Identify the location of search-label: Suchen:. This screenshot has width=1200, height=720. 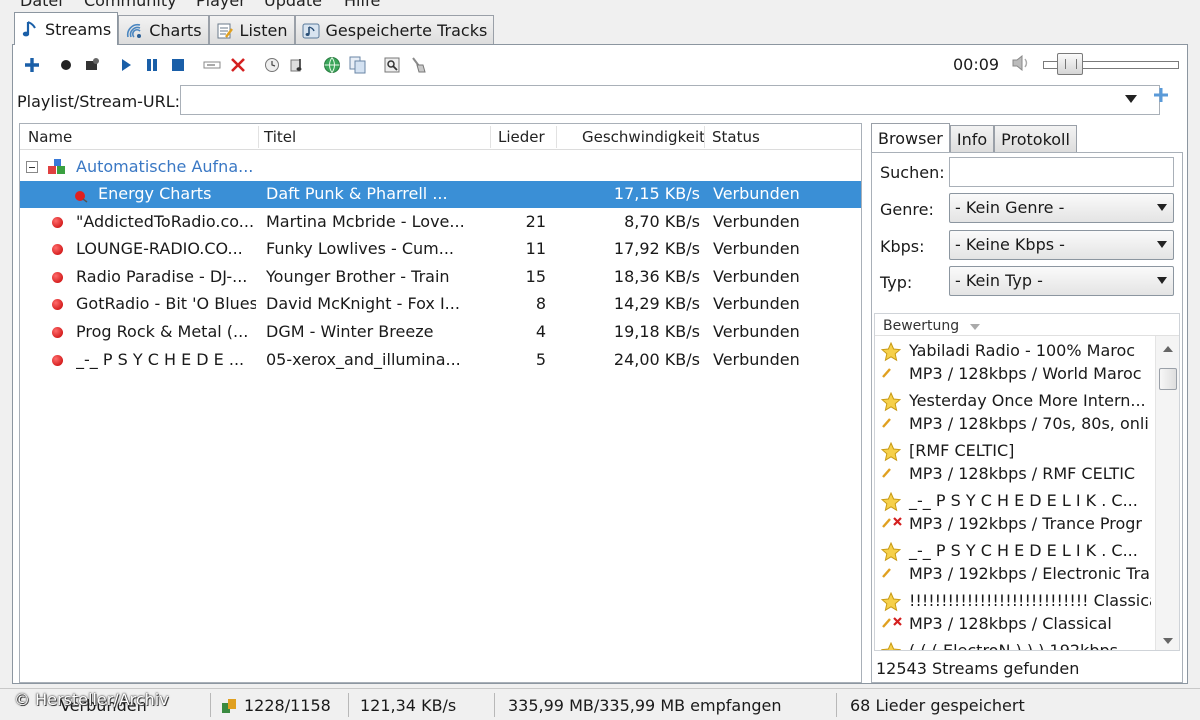
(912, 172).